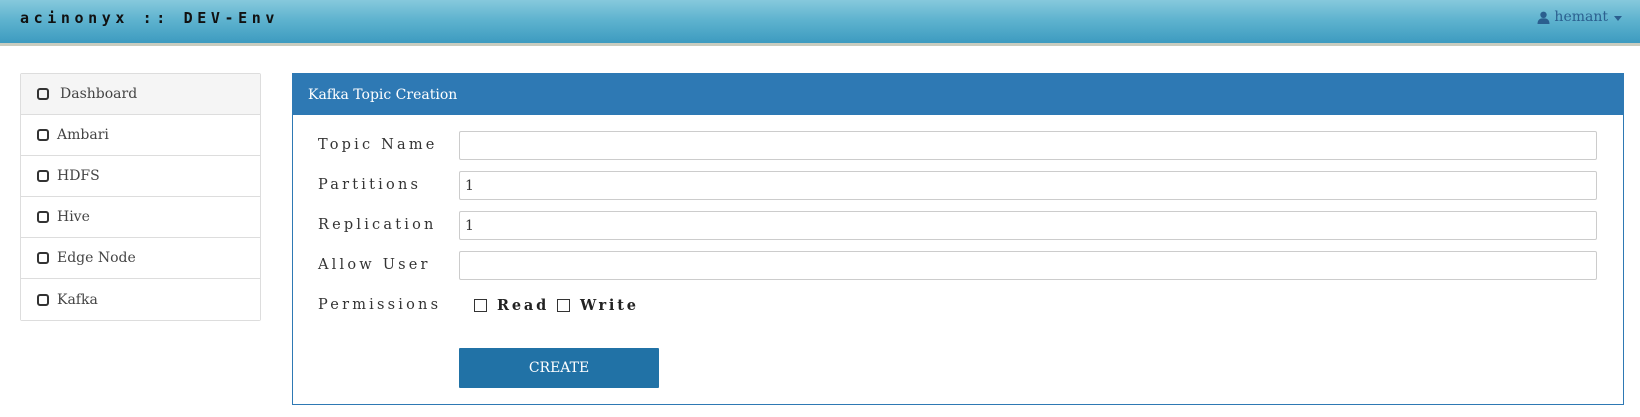 This screenshot has height=417, width=1640. What do you see at coordinates (77, 299) in the screenshot?
I see `sidebar-item-label: Kafka` at bounding box center [77, 299].